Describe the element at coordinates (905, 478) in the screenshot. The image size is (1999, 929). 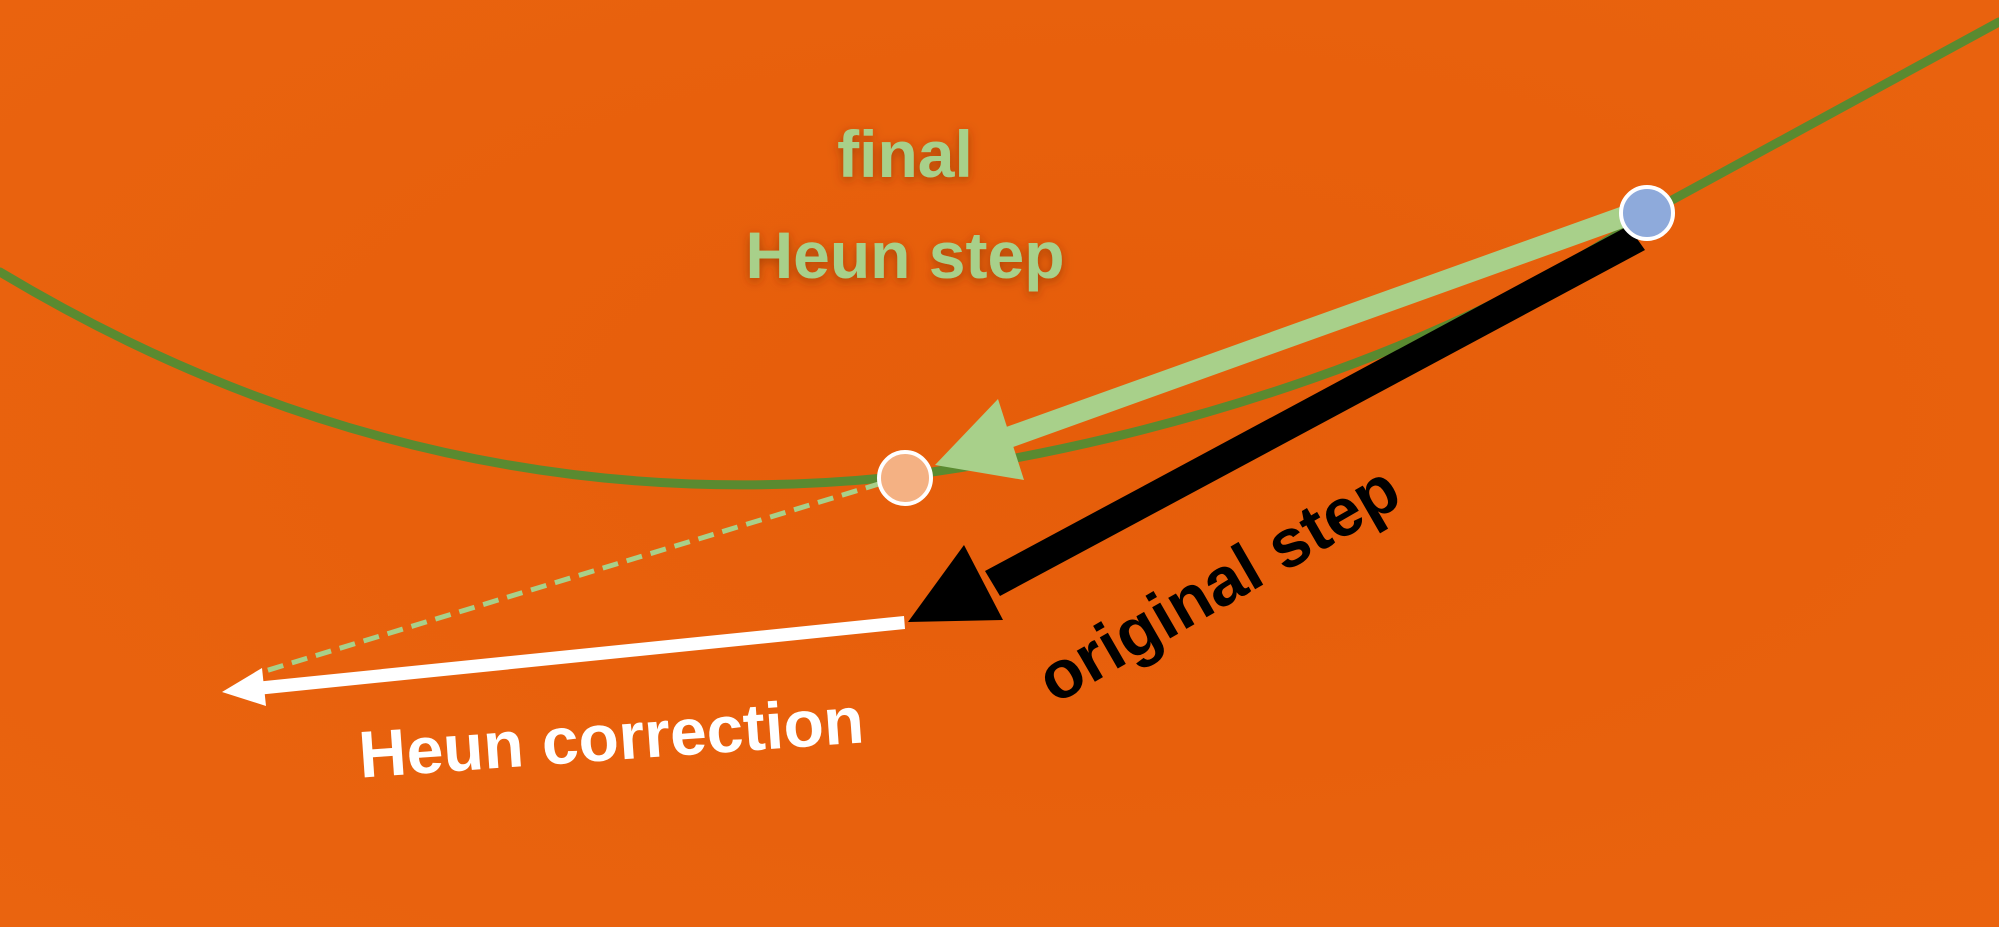
I see `end-point` at that location.